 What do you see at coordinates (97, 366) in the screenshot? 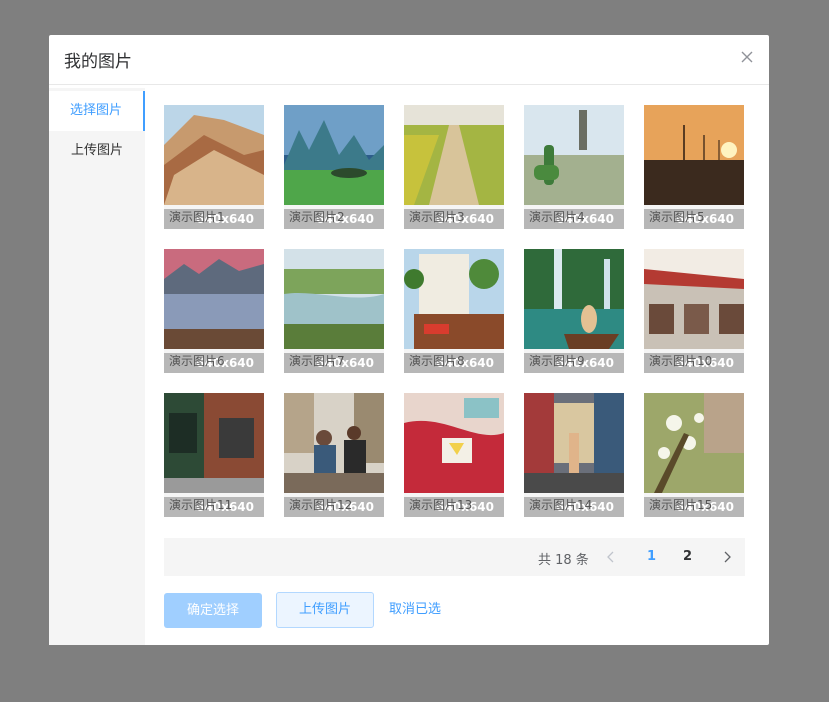
I see `side-menu: 选择图片 上传图片` at bounding box center [97, 366].